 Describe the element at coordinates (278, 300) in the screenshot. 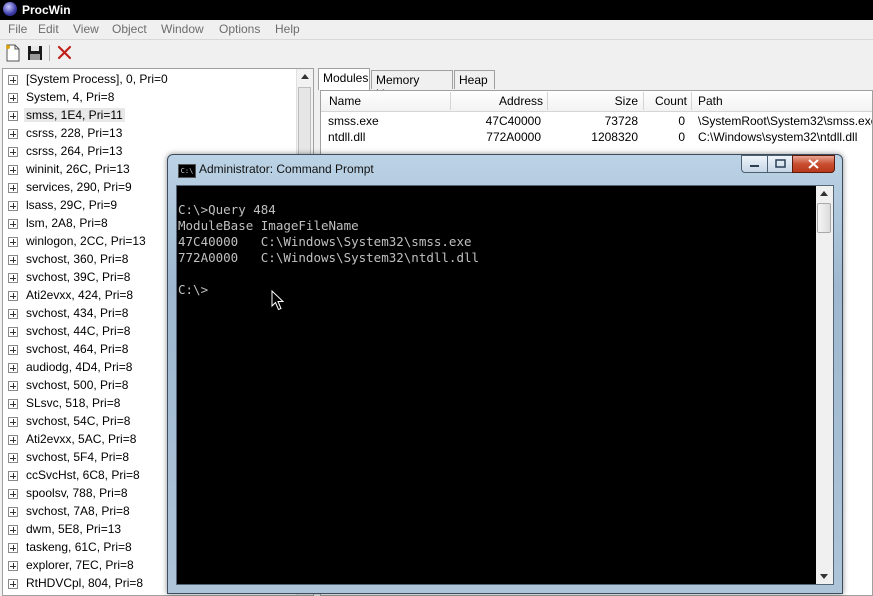

I see `mouse-pointer-icon` at that location.